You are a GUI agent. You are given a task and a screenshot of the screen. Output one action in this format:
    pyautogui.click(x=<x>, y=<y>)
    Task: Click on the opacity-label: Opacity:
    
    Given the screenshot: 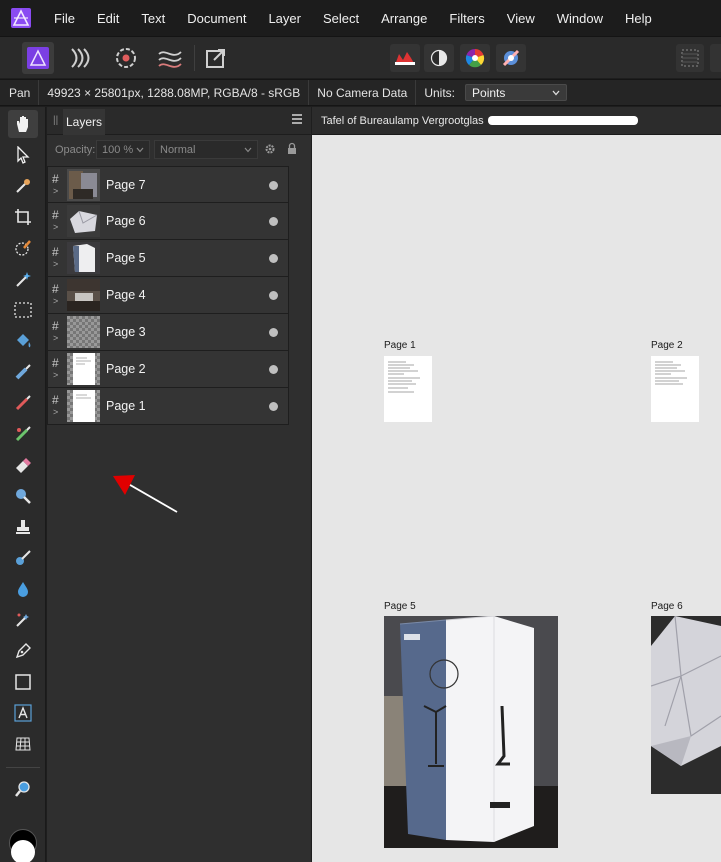 What is the action you would take?
    pyautogui.click(x=75, y=150)
    